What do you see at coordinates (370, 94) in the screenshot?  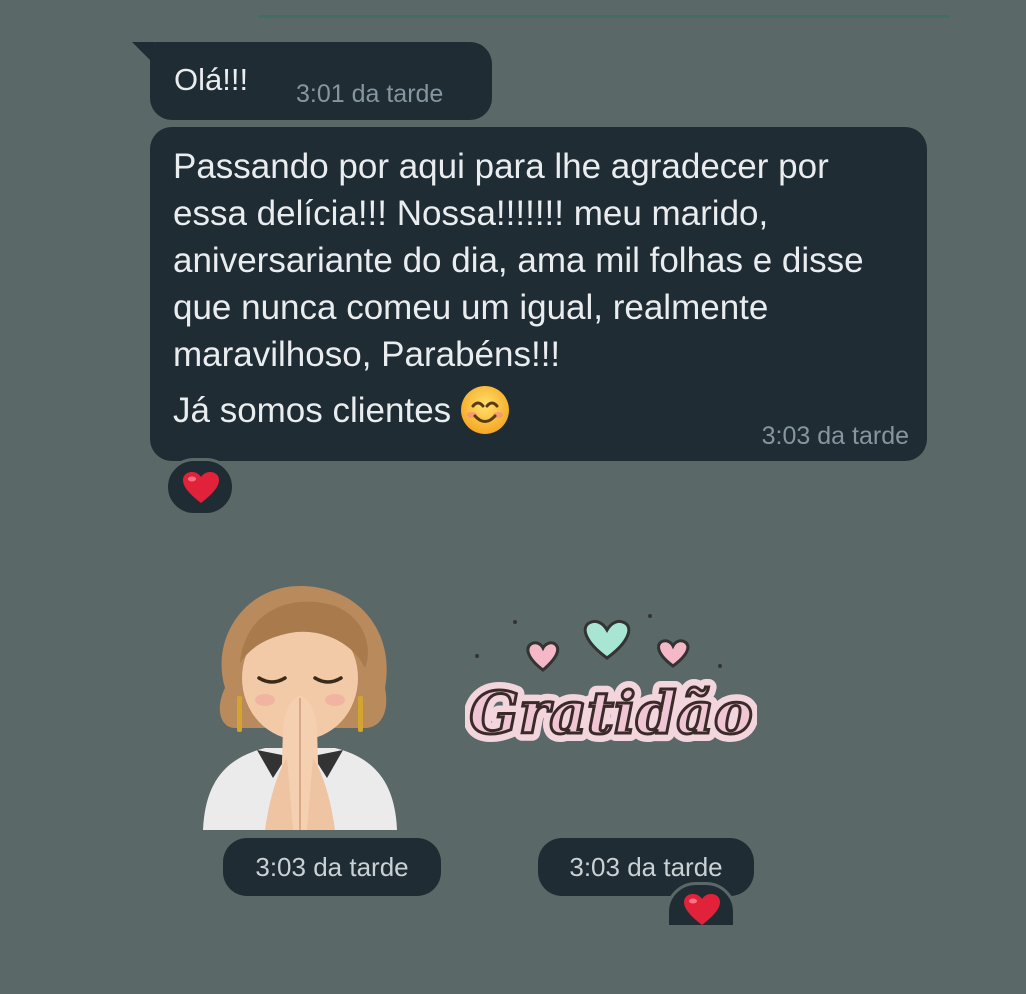 I see `message-timestamp: 3:01 da tarde` at bounding box center [370, 94].